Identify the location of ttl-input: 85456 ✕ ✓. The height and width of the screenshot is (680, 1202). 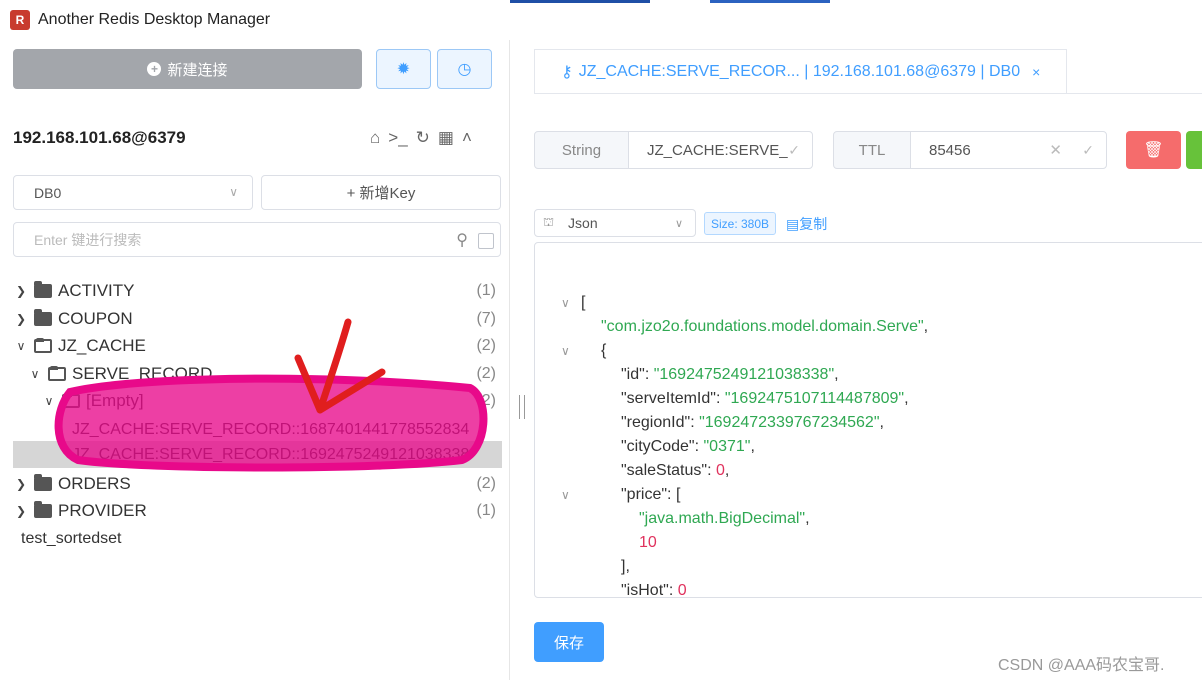
(1008, 150).